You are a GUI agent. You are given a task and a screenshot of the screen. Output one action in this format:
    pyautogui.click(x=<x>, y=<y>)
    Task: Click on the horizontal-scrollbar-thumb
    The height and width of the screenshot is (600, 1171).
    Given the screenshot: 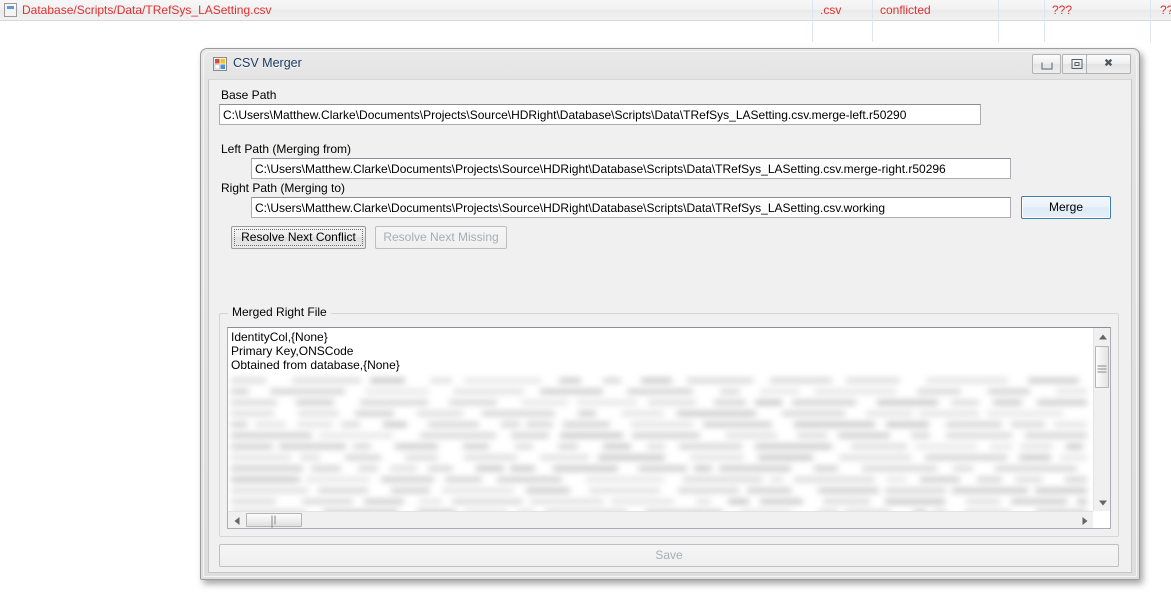 What is the action you would take?
    pyautogui.click(x=274, y=520)
    